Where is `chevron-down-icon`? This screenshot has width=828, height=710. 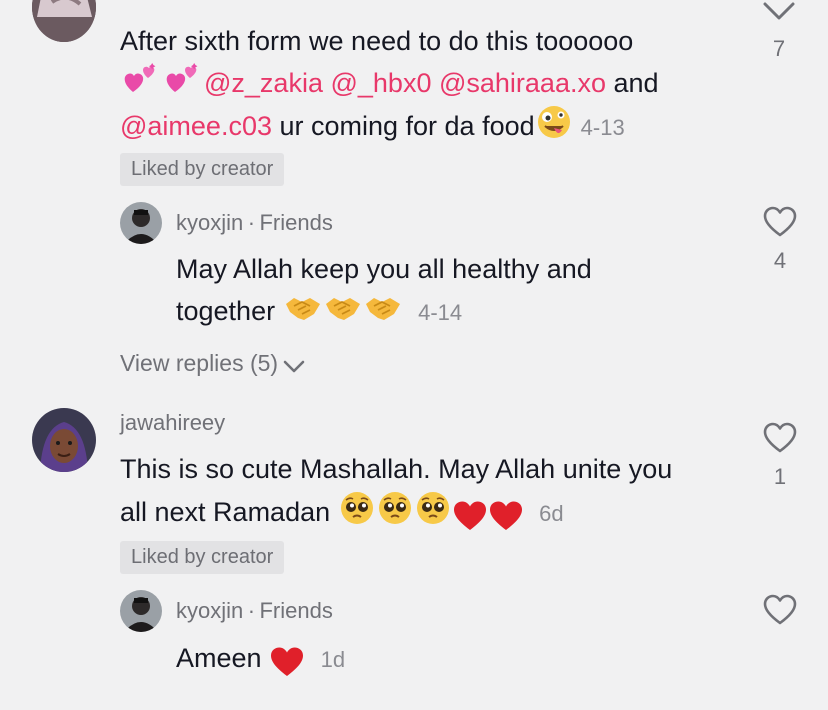
chevron-down-icon is located at coordinates (293, 366).